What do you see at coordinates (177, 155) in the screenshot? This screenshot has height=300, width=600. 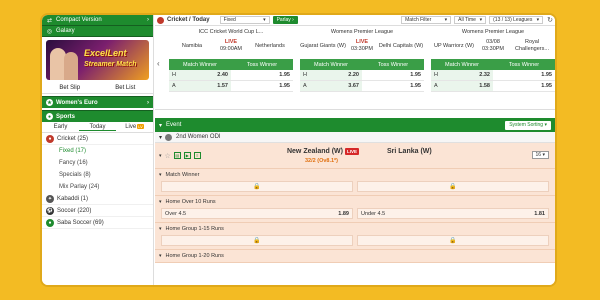 I see `stats-icon: ▤` at bounding box center [177, 155].